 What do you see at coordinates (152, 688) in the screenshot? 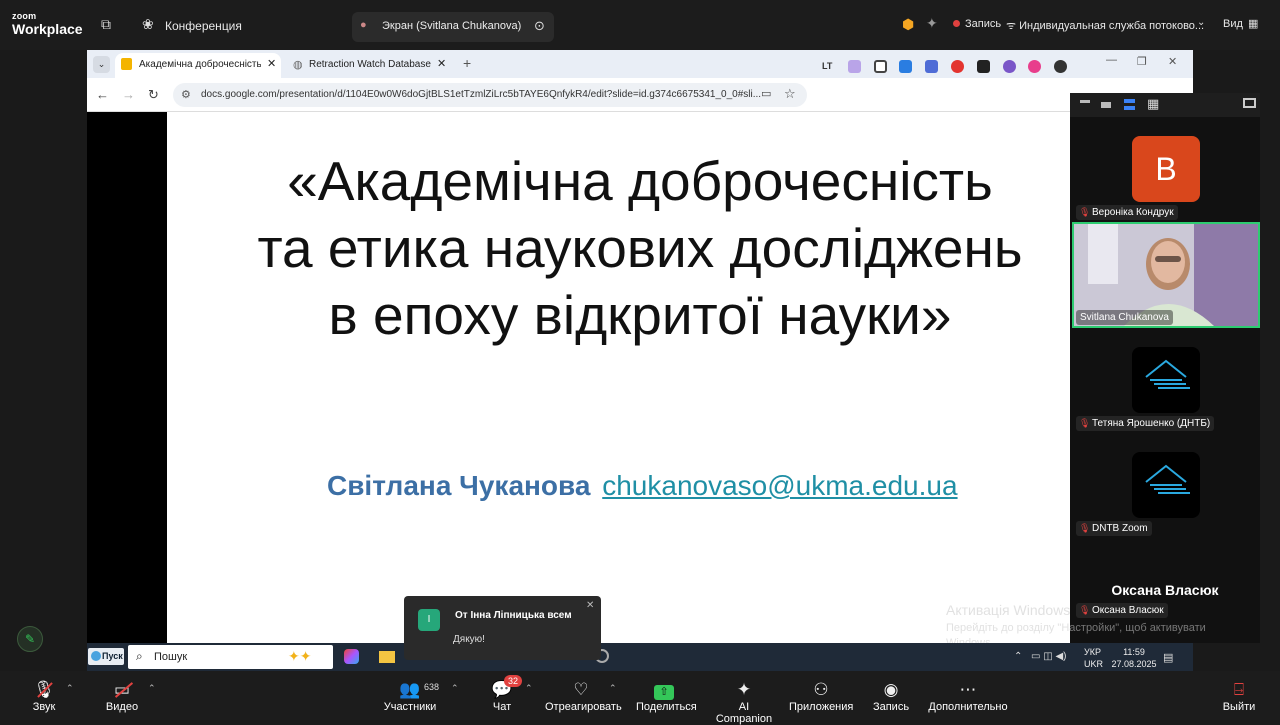
I see `video-options-caret-icon: ⌃` at bounding box center [152, 688].